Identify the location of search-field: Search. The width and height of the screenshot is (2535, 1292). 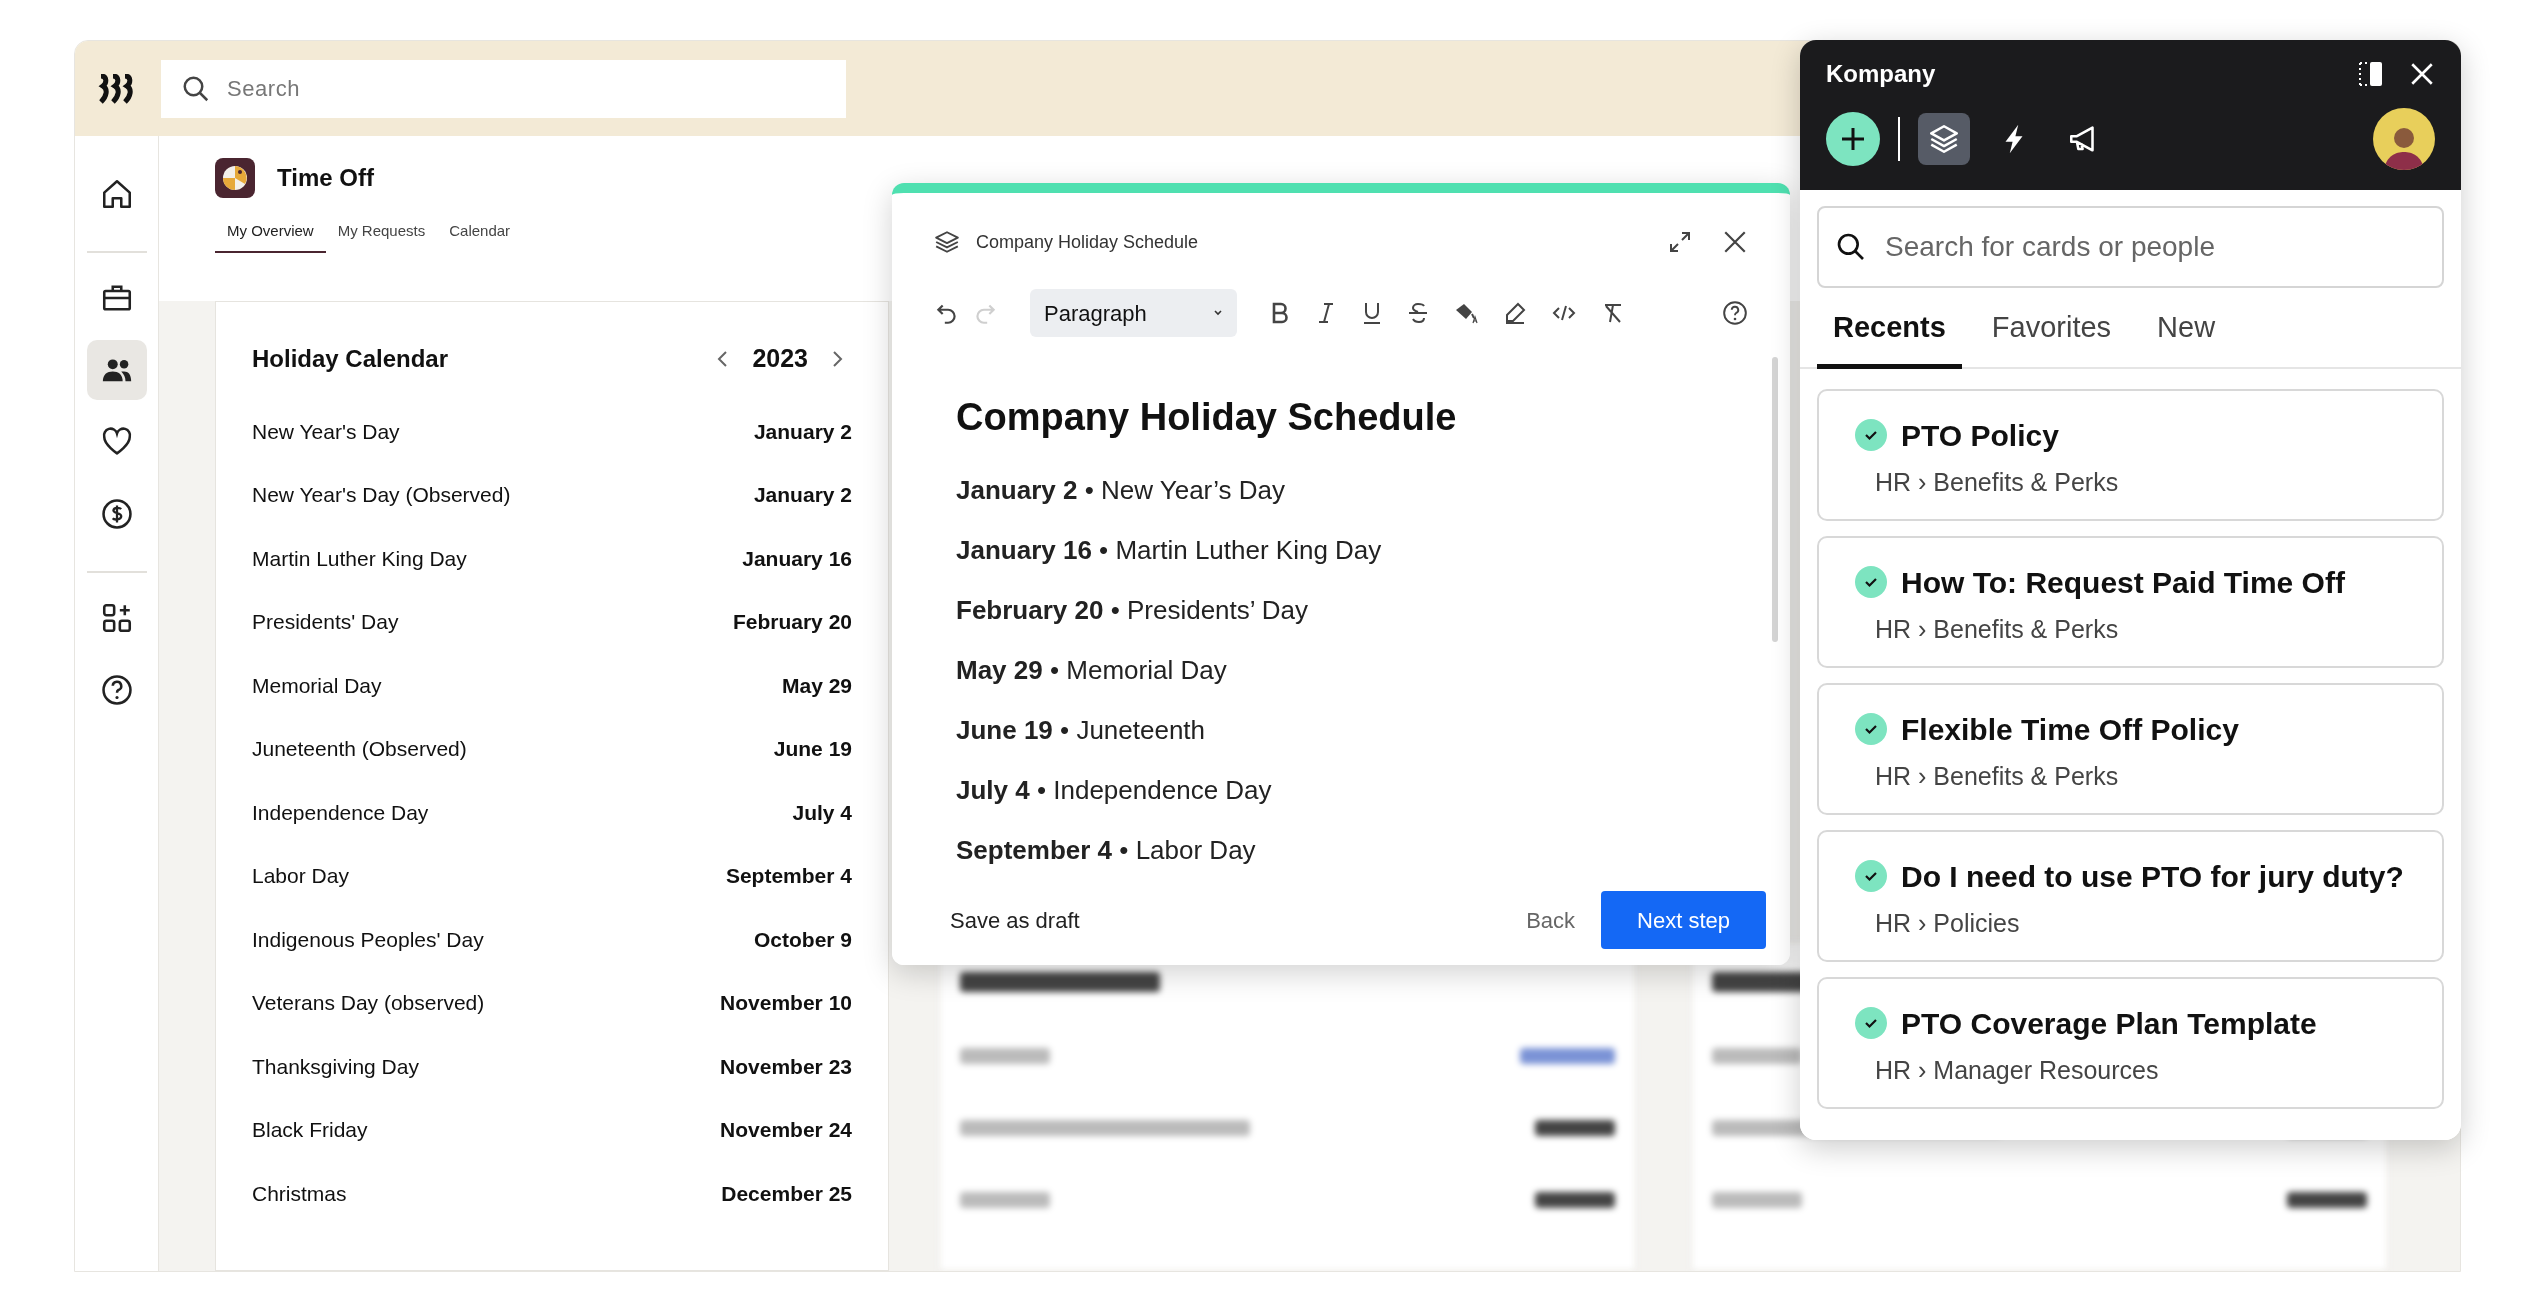
(503, 88).